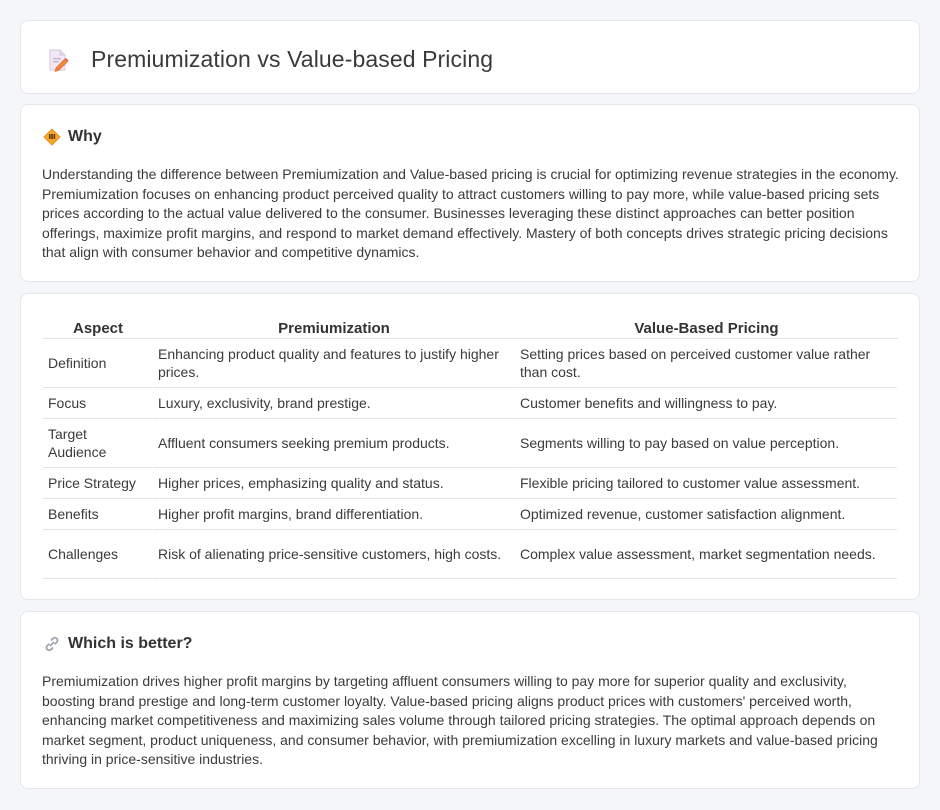  What do you see at coordinates (52, 644) in the screenshot?
I see `link-icon` at bounding box center [52, 644].